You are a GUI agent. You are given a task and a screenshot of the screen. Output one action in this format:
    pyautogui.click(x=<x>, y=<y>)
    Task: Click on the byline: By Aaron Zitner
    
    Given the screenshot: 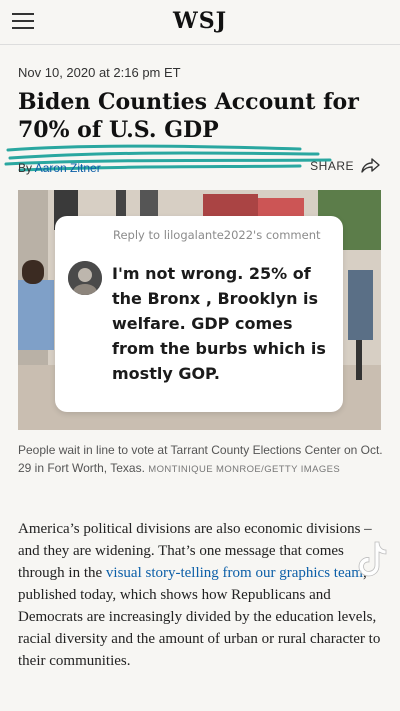 What is the action you would take?
    pyautogui.click(x=59, y=168)
    